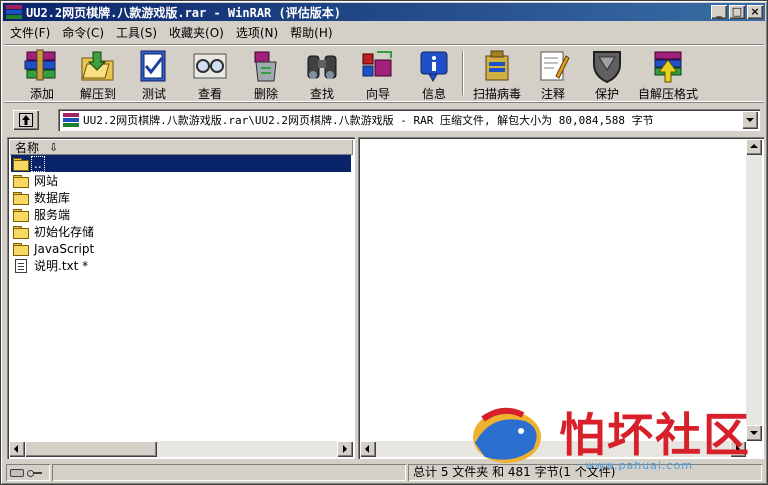 Image resolution: width=768 pixels, height=485 pixels. Describe the element at coordinates (21, 265) in the screenshot. I see `text-file-icon` at that location.